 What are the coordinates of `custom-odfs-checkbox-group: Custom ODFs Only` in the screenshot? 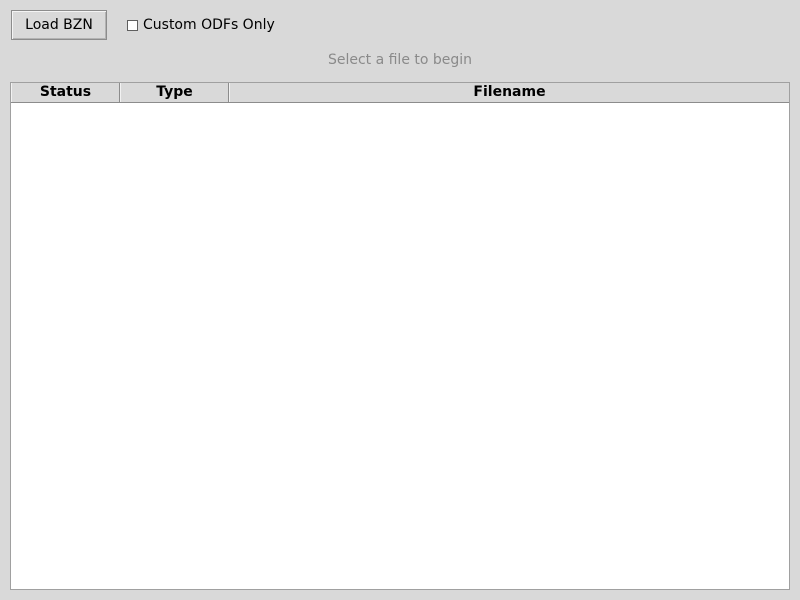 It's located at (201, 25).